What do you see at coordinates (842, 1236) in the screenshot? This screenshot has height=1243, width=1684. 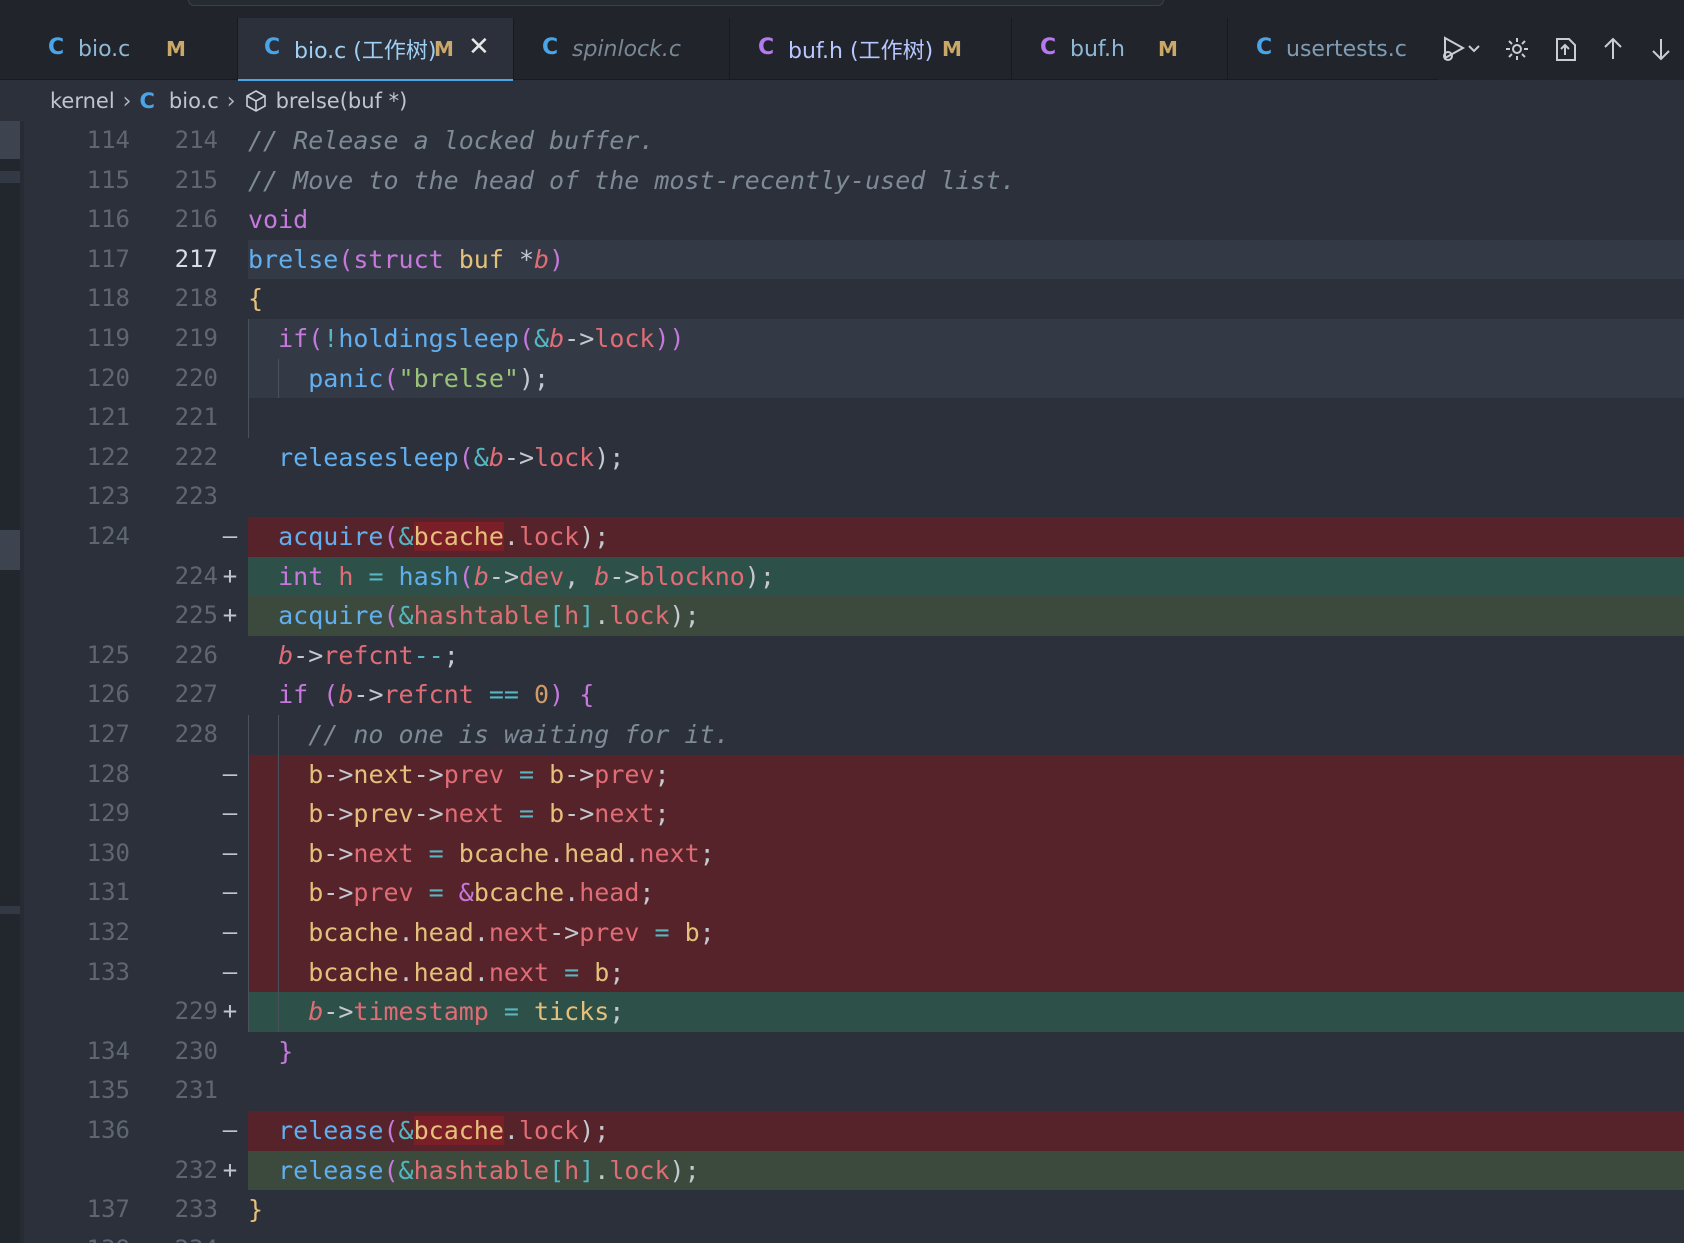 I see `code-line: 138 234` at bounding box center [842, 1236].